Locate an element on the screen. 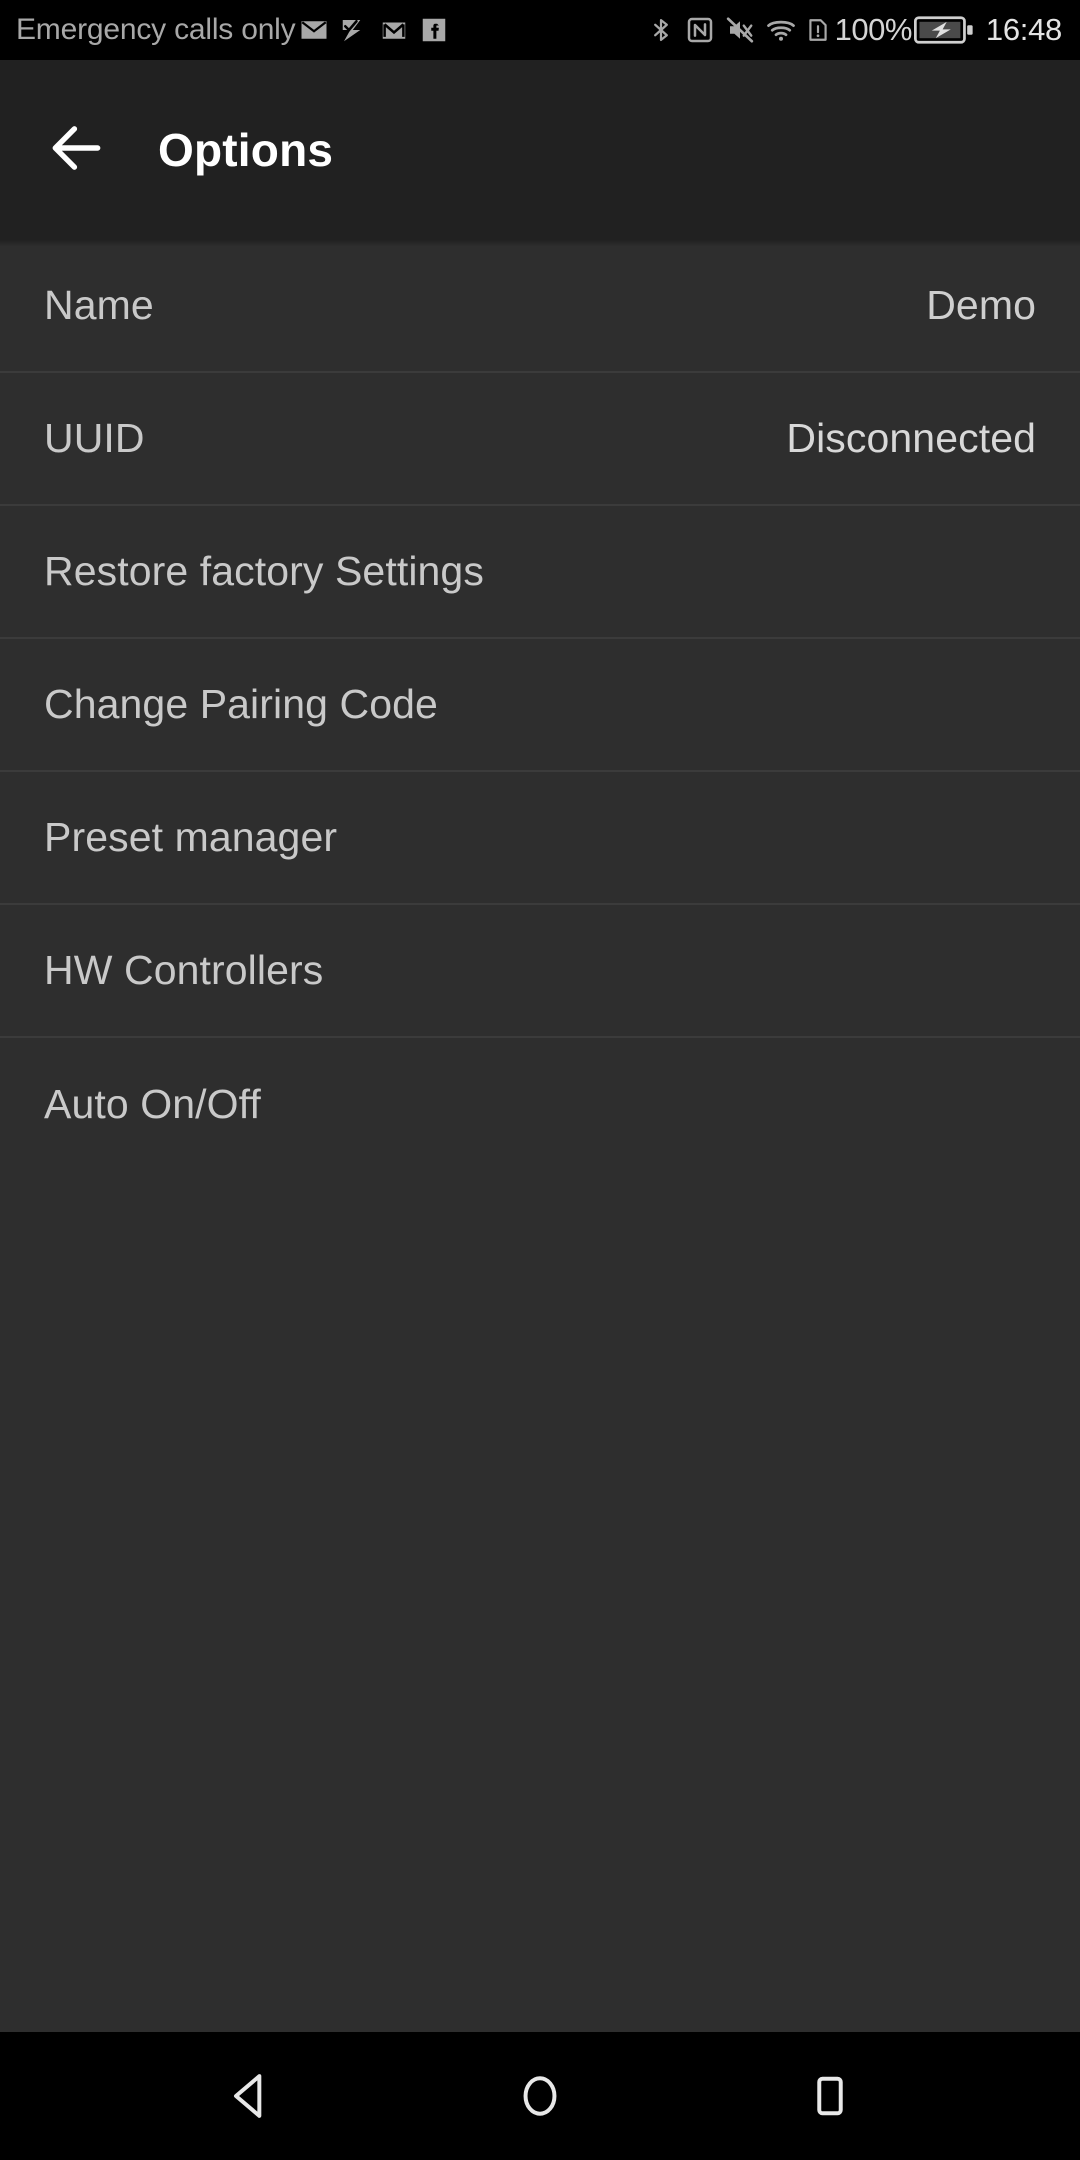 This screenshot has width=1080, height=2160. list-item-label: Restore factory Settings is located at coordinates (264, 571).